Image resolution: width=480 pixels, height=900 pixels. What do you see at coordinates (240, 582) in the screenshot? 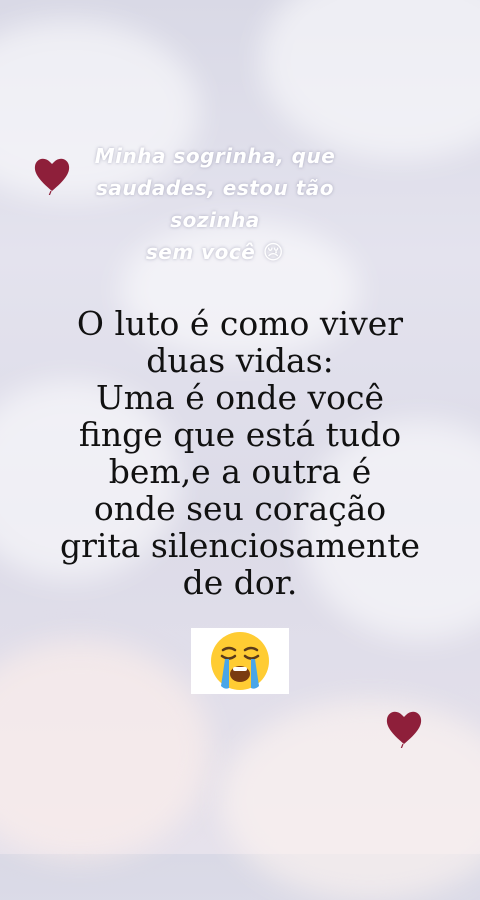
I see `quote-line-8: de dor.` at bounding box center [240, 582].